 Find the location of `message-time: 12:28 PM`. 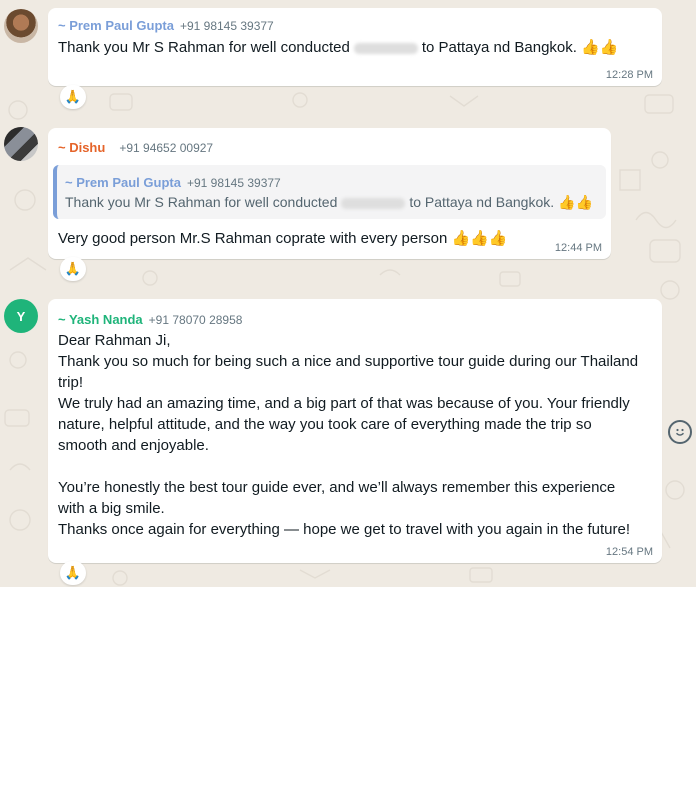

message-time: 12:28 PM is located at coordinates (629, 75).